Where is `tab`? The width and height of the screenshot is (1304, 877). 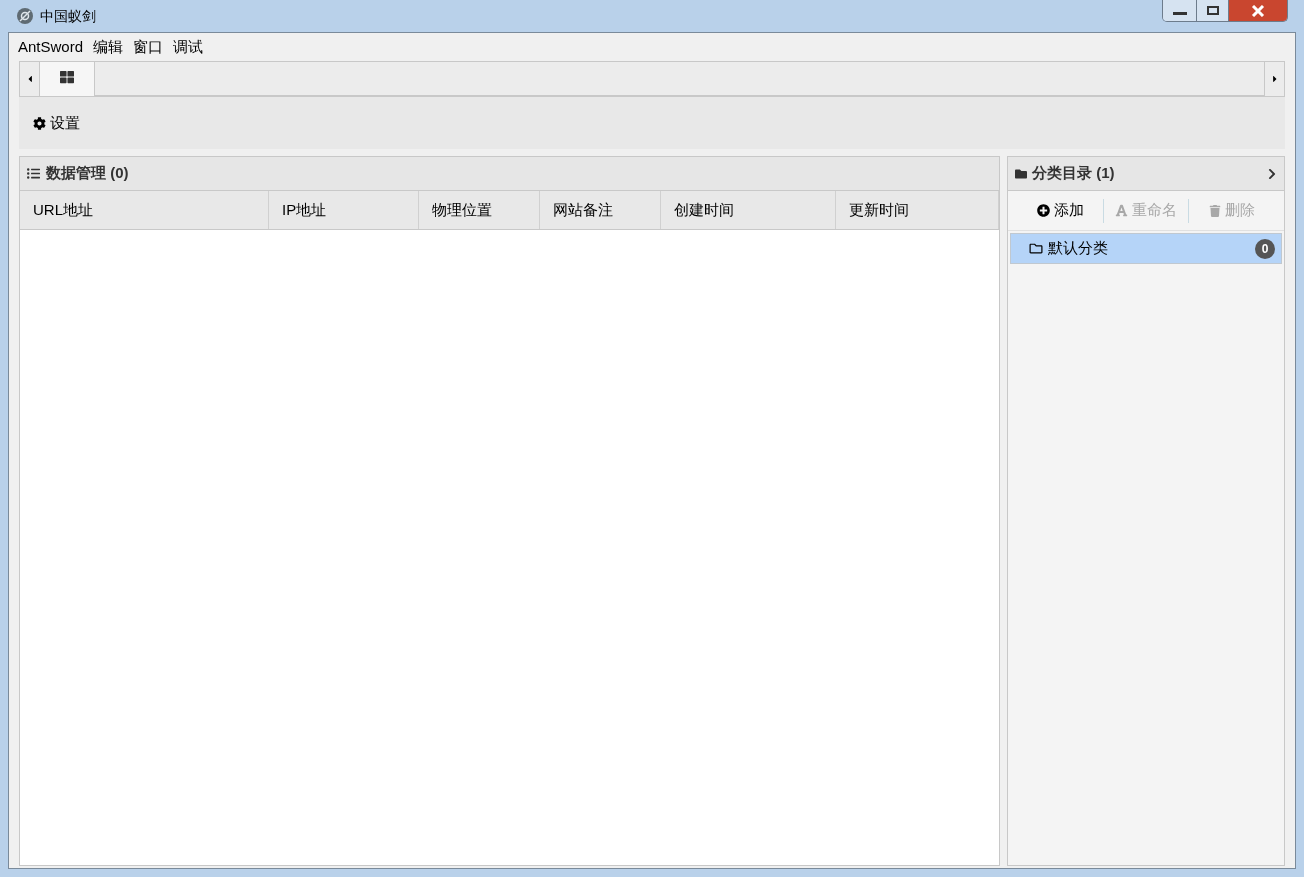
tab is located at coordinates (67, 79).